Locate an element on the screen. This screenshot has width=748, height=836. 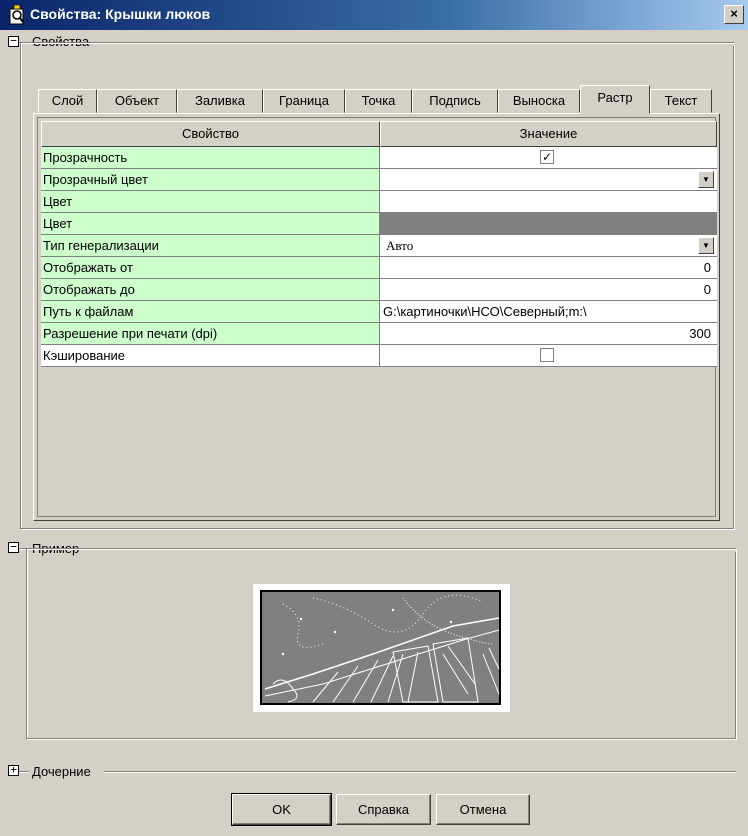
tab-border: Граница is located at coordinates (304, 101).